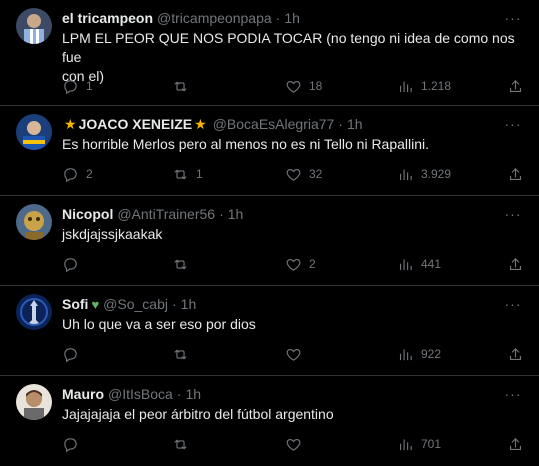 The image size is (539, 466). I want to click on tweet-text: Uh lo que va a ser eso por dios, so click(289, 324).